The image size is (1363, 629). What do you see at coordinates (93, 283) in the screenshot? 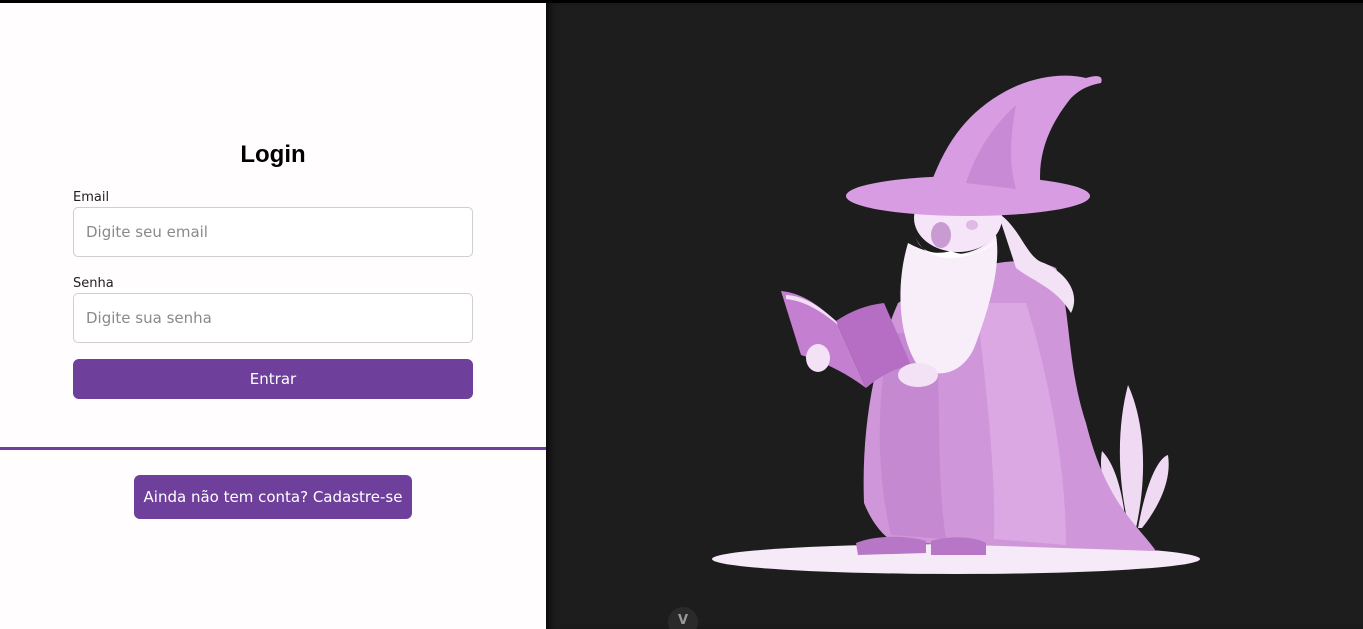
I see `password-label: Senha` at bounding box center [93, 283].